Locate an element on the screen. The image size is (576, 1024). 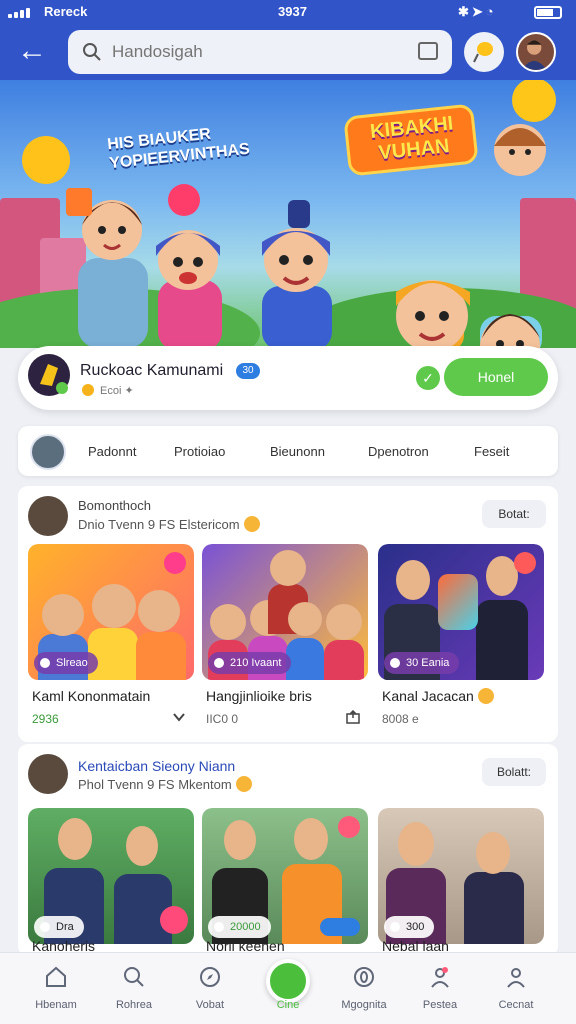
video-thumbnail: Dra is located at coordinates (111, 876).